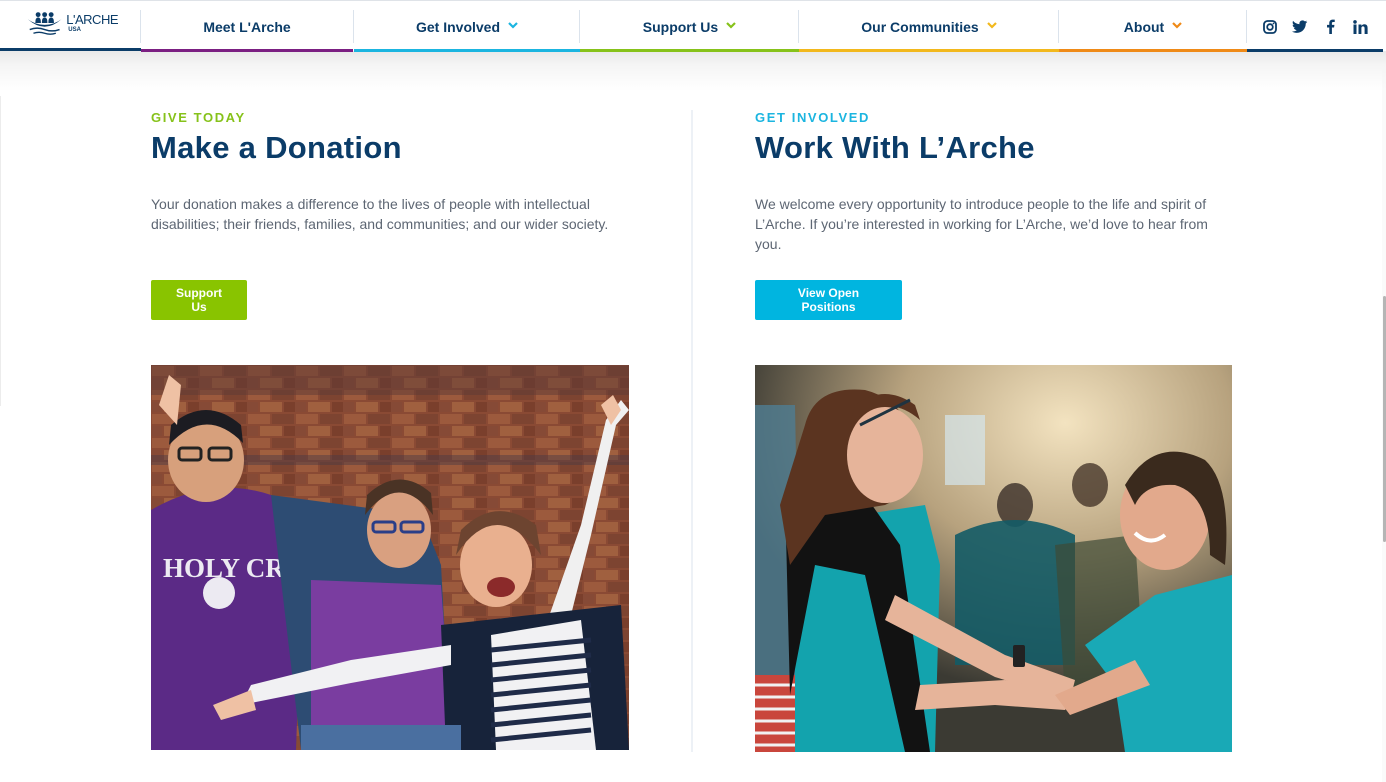  Describe the element at coordinates (198, 117) in the screenshot. I see `donation-eyebrow: GIVE TODAY` at that location.